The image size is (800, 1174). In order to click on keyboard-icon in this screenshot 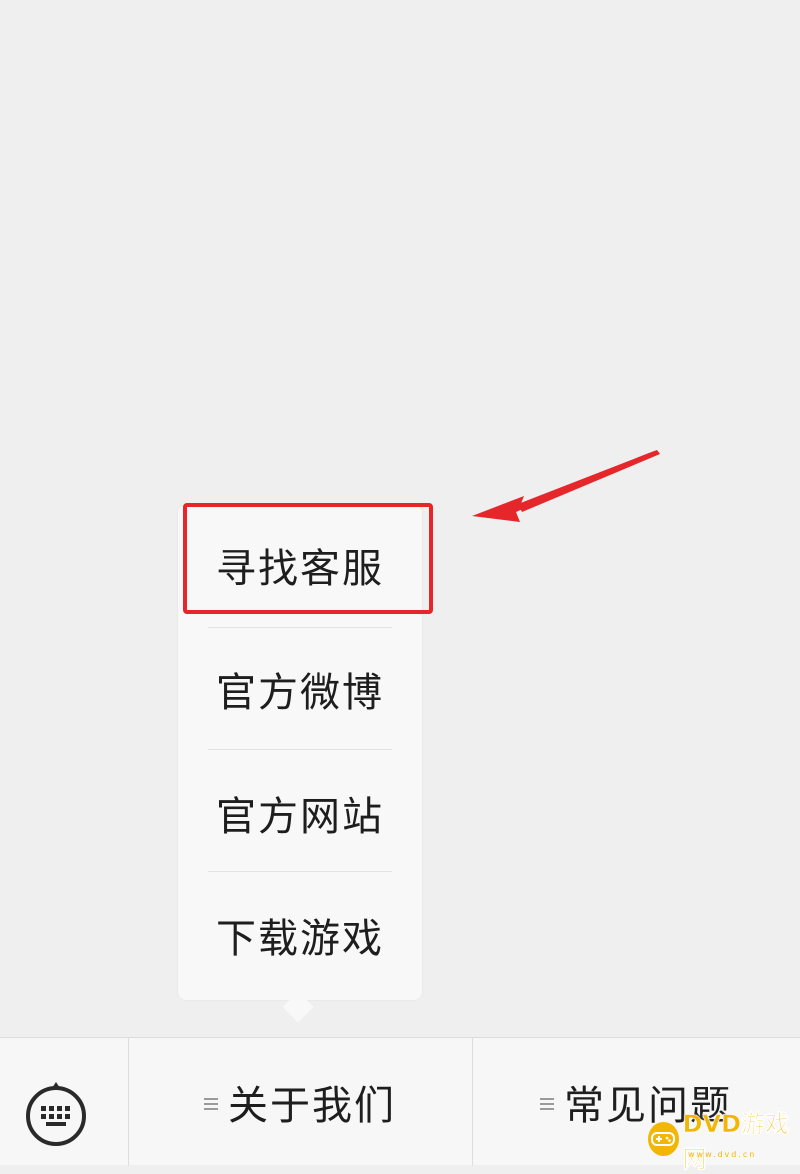, I will do `click(56, 1114)`.